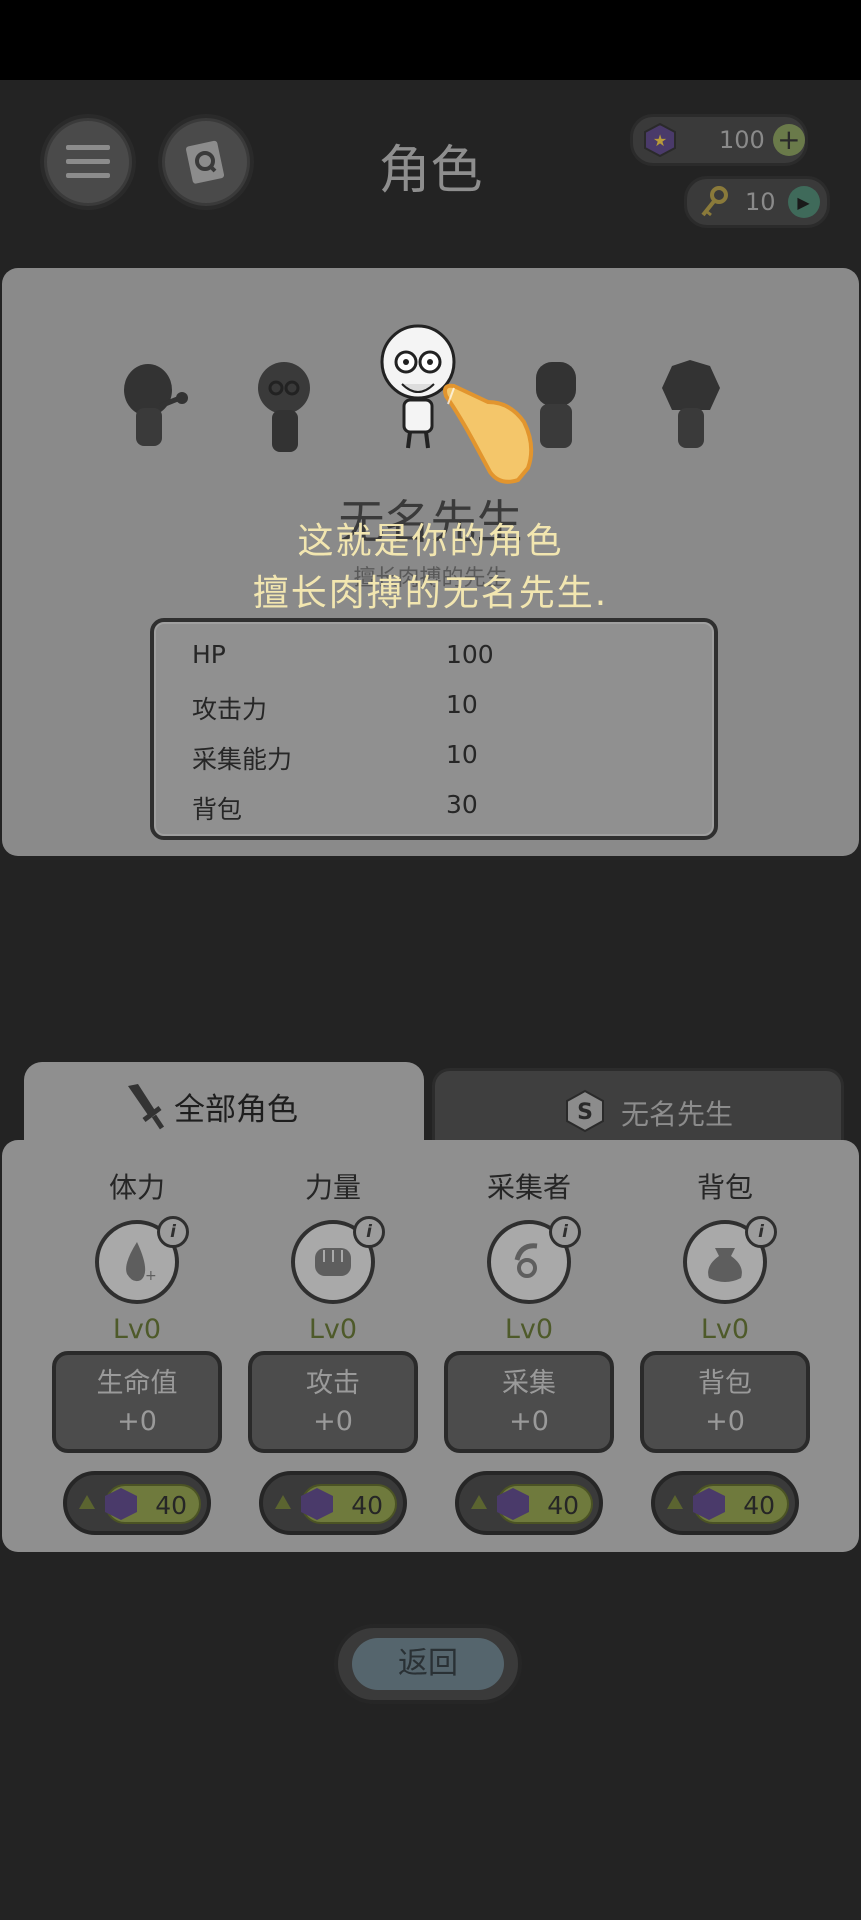 This screenshot has height=1920, width=861. What do you see at coordinates (434, 729) in the screenshot?
I see `stats-box: HP 100 攻击力 10 采集能力 10 背包 30` at bounding box center [434, 729].